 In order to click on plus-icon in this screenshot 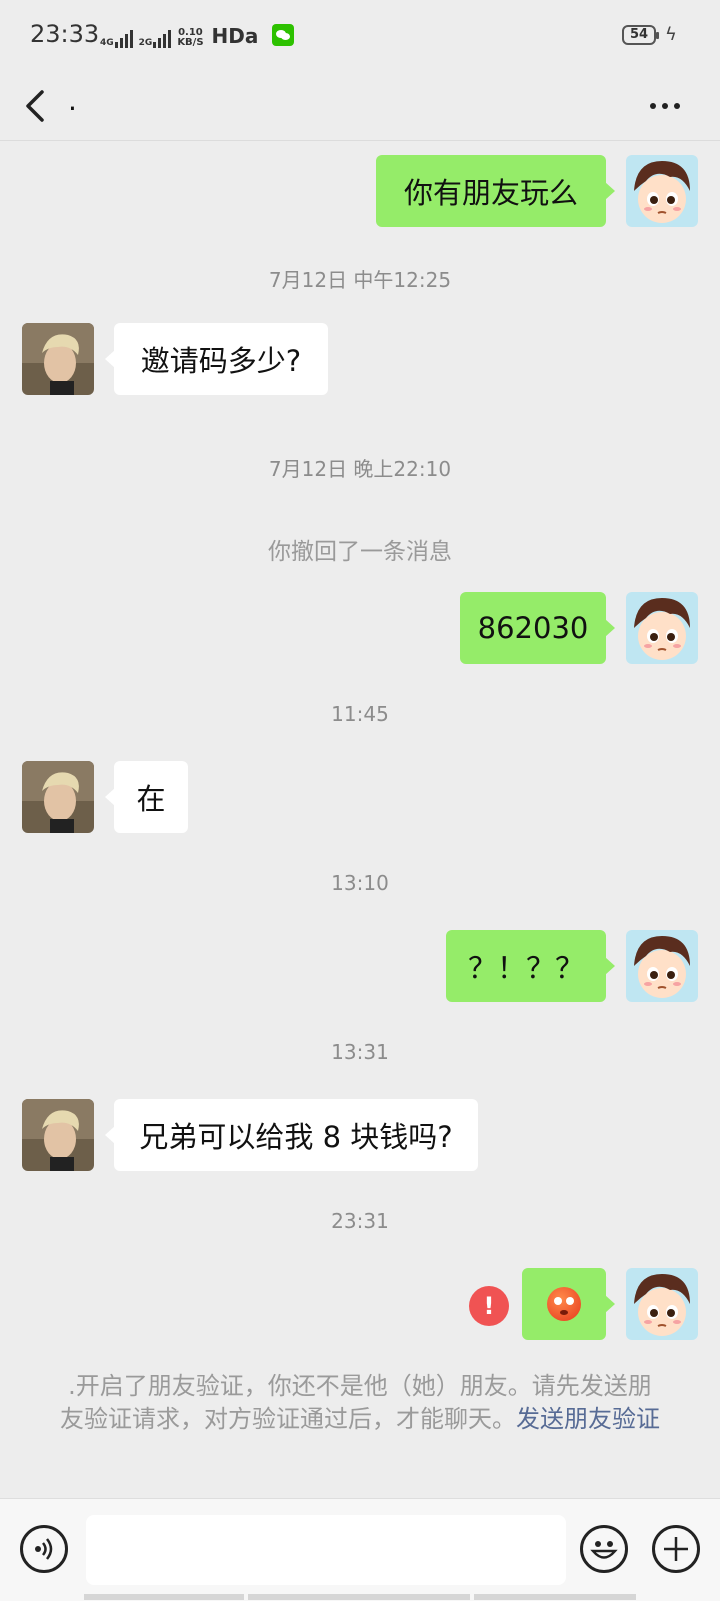, I will do `click(676, 1549)`.